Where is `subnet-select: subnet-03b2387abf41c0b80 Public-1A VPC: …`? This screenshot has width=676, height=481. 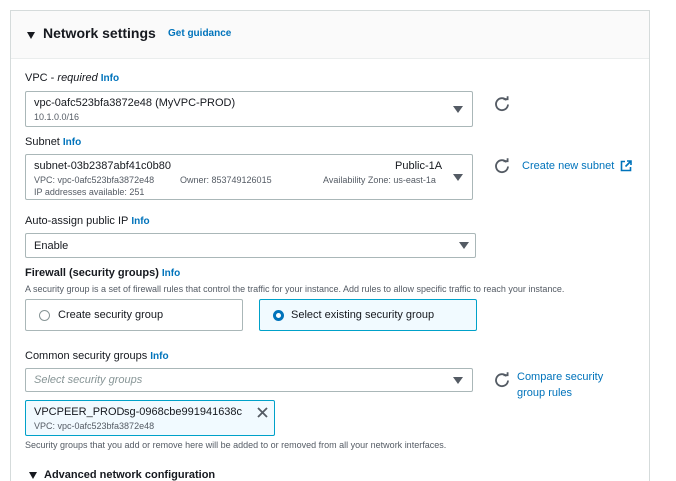
subnet-select: subnet-03b2387abf41c0b80 Public-1A VPC: … is located at coordinates (249, 177).